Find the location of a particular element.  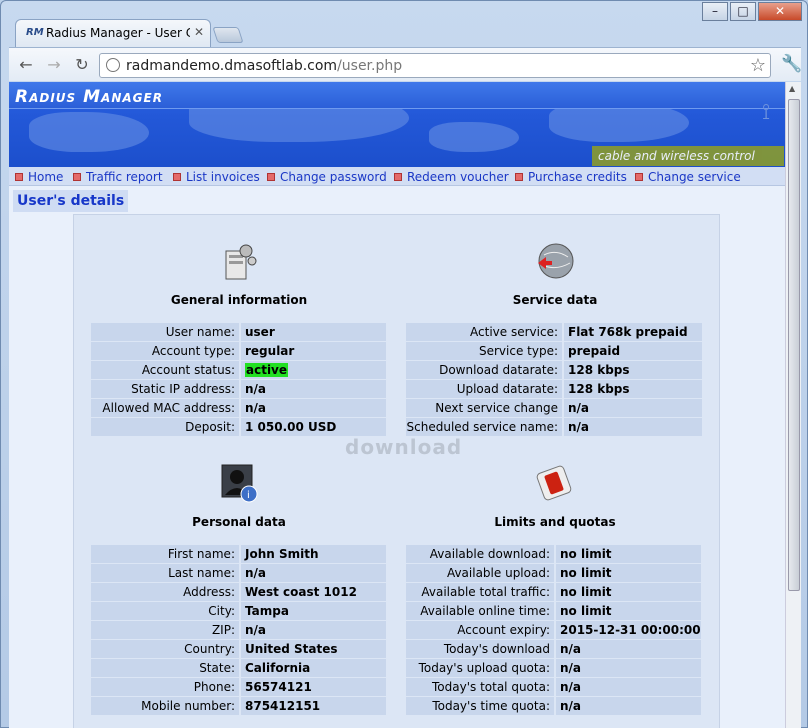

detail-value: 1 050.00 USD is located at coordinates (313, 427).